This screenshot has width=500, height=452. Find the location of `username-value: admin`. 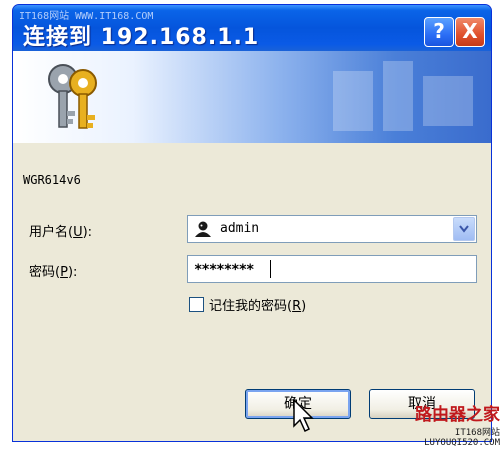

username-value: admin is located at coordinates (240, 228).